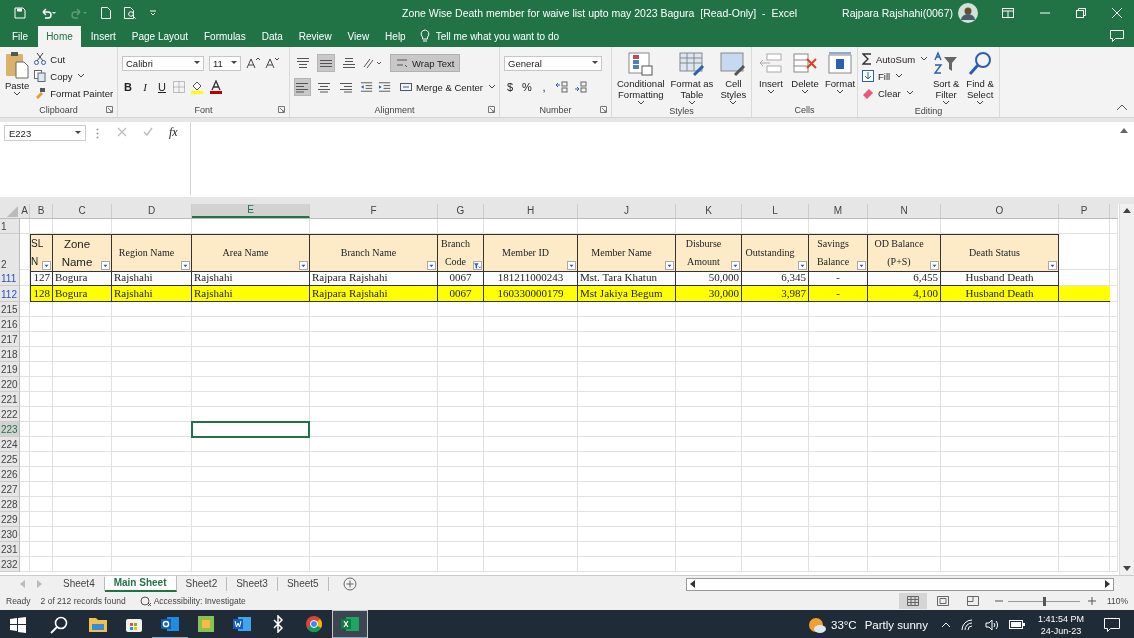 This screenshot has width=1134, height=638. I want to click on row-number: 111, so click(10, 278).